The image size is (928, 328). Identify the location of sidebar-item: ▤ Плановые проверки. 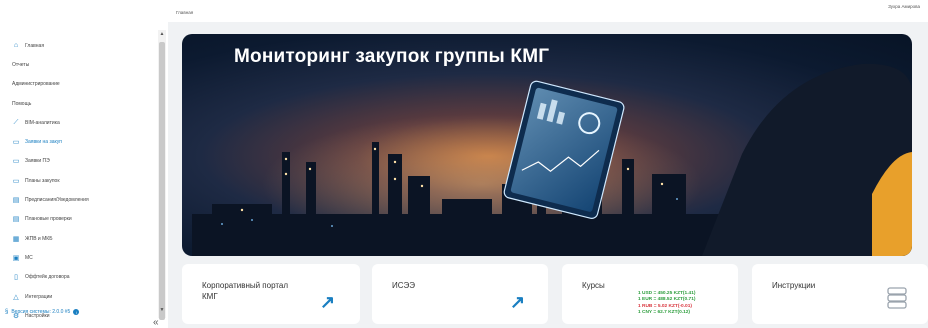
(84, 219).